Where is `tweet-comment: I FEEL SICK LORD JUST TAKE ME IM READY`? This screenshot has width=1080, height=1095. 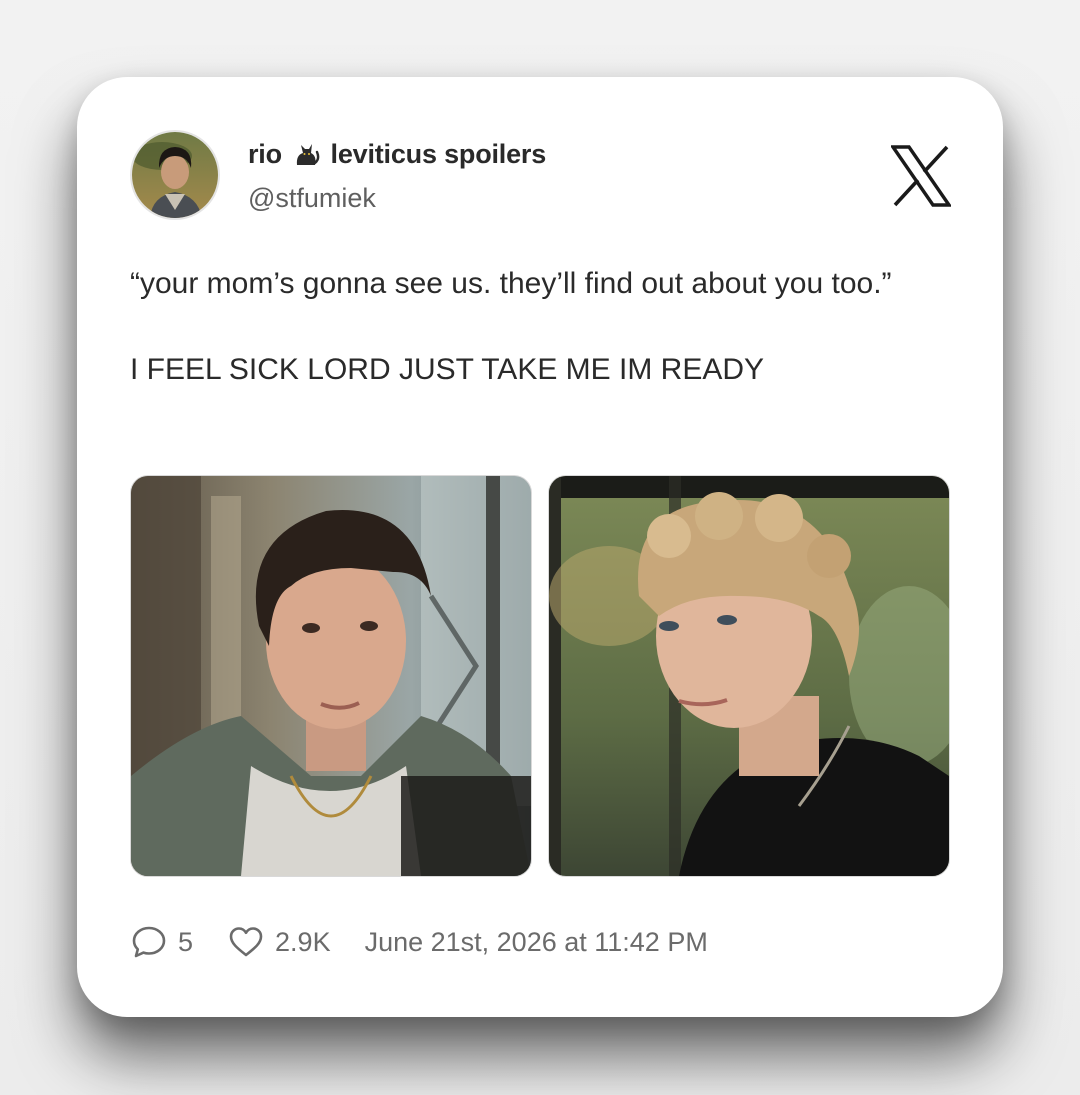 tweet-comment: I FEEL SICK LORD JUST TAKE ME IM READY is located at coordinates (447, 369).